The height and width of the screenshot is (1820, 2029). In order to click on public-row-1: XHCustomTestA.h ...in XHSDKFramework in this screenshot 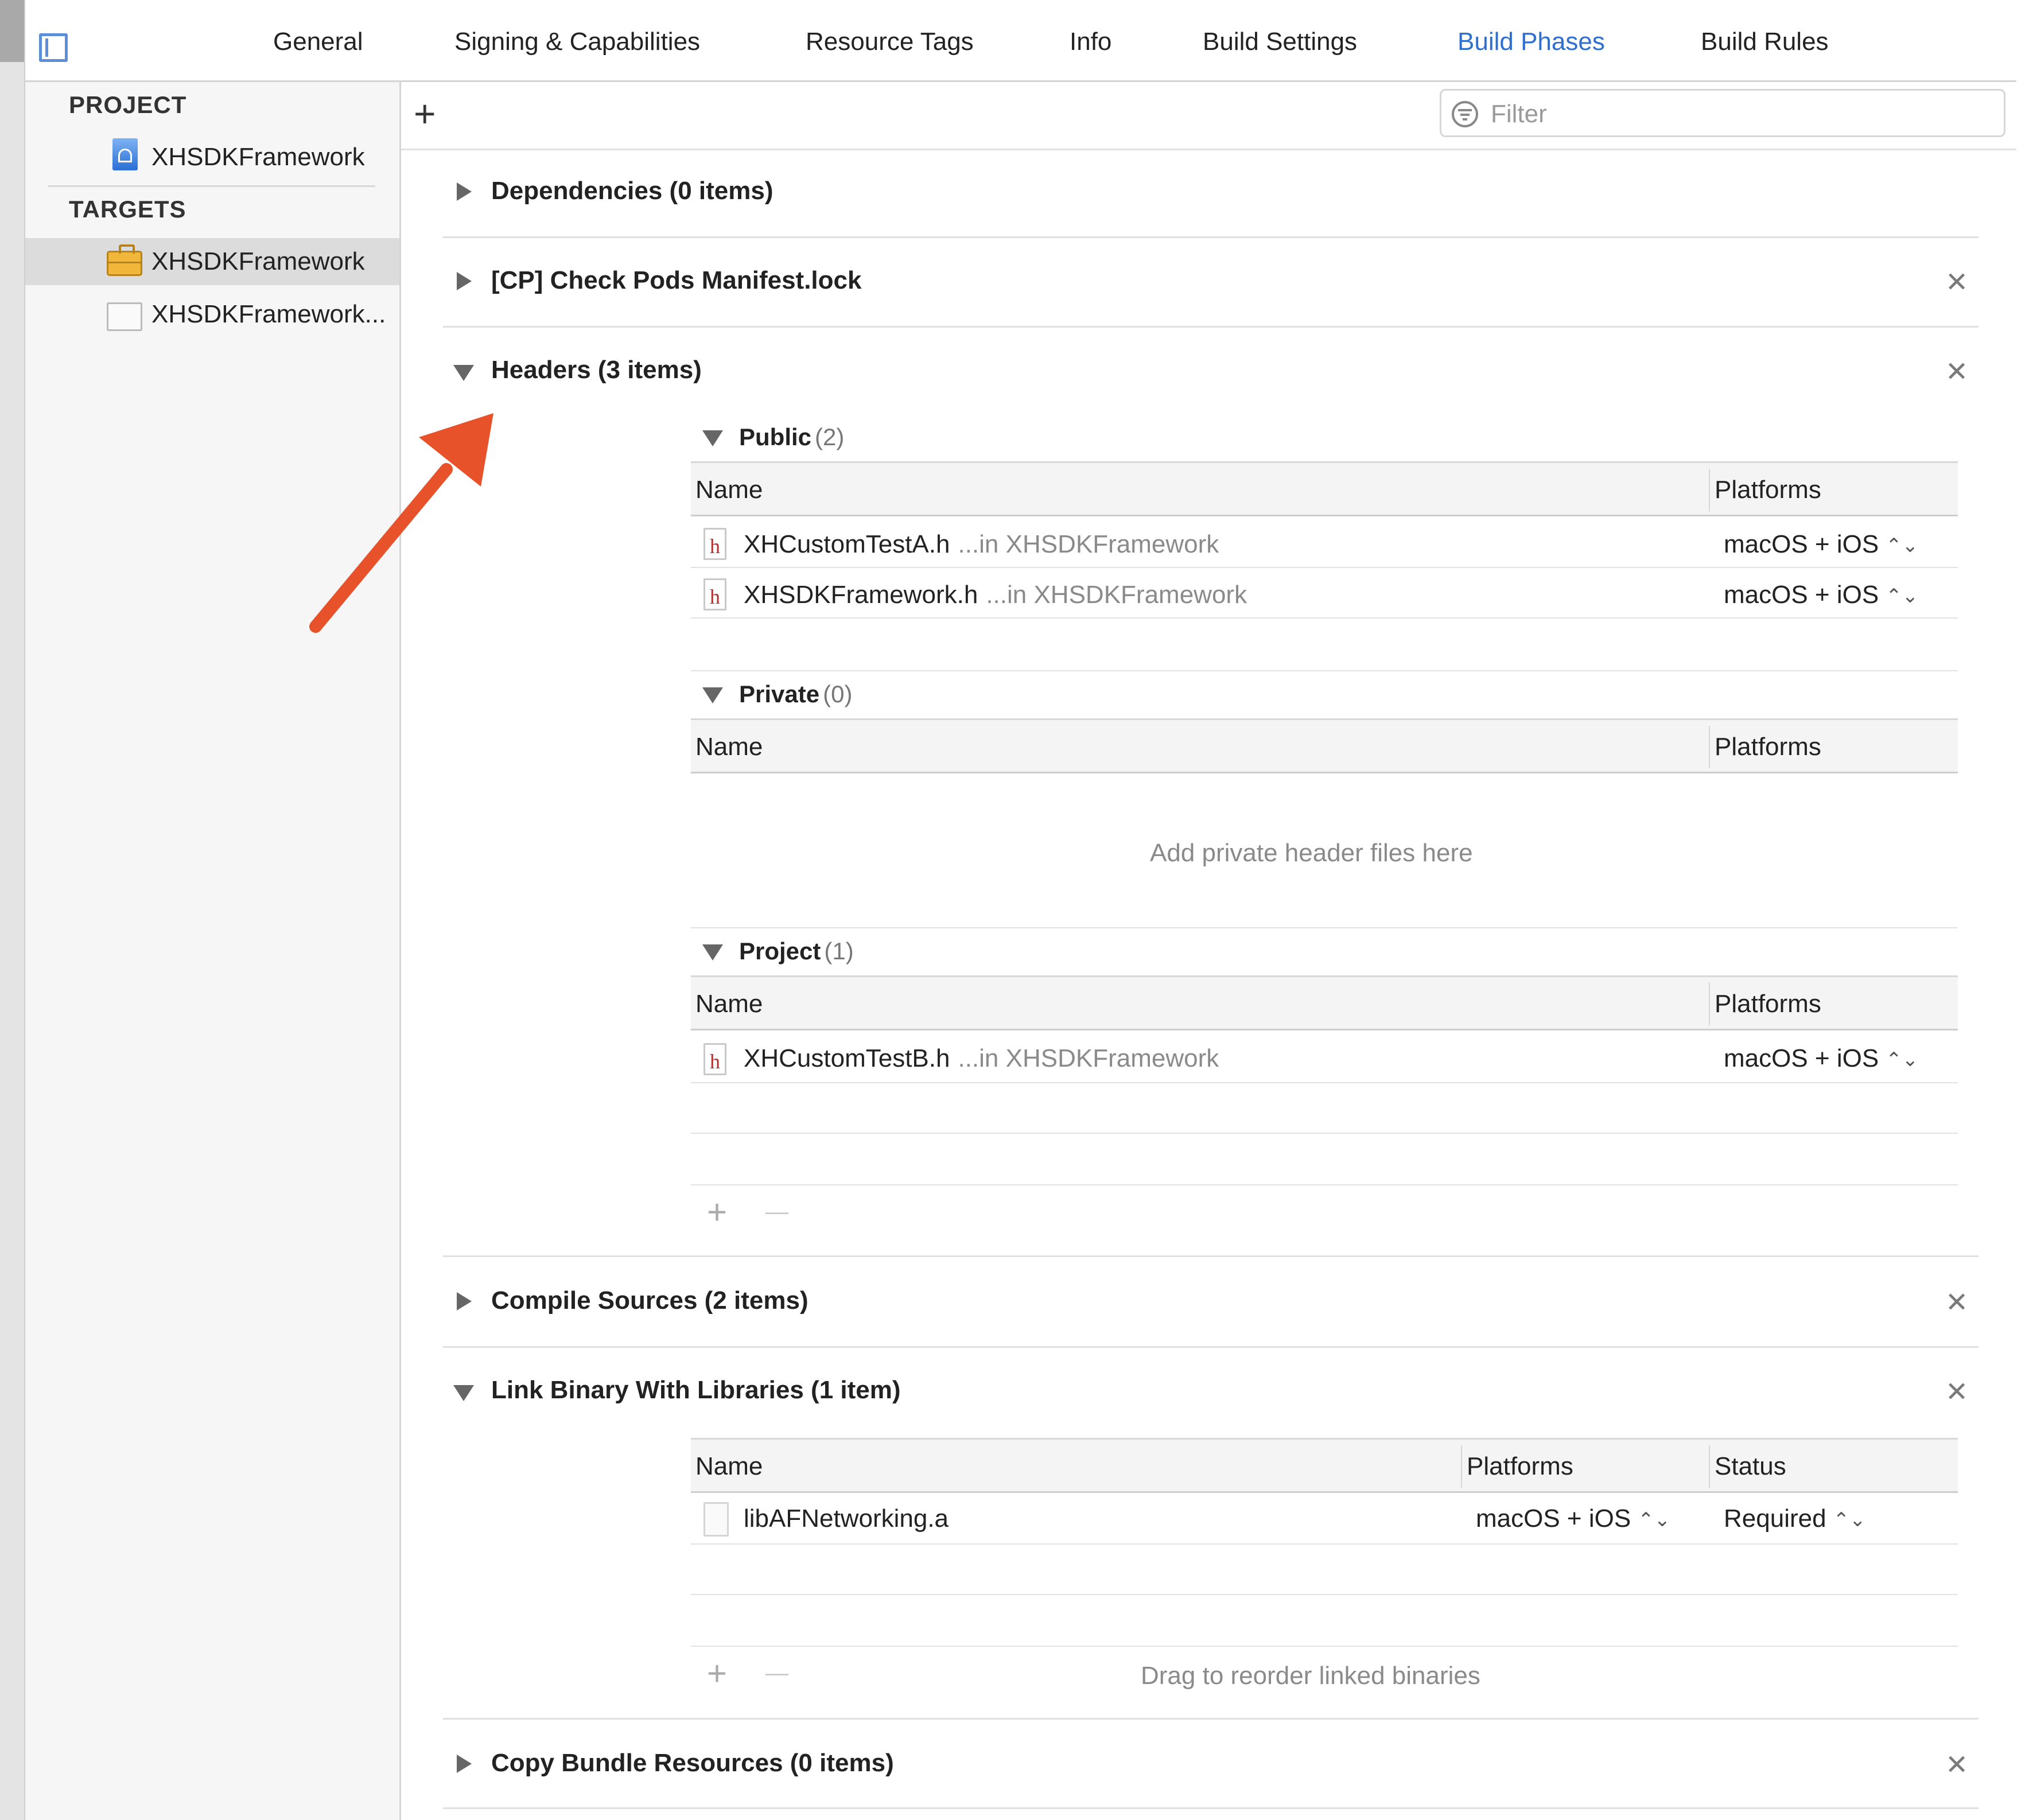, I will do `click(981, 544)`.